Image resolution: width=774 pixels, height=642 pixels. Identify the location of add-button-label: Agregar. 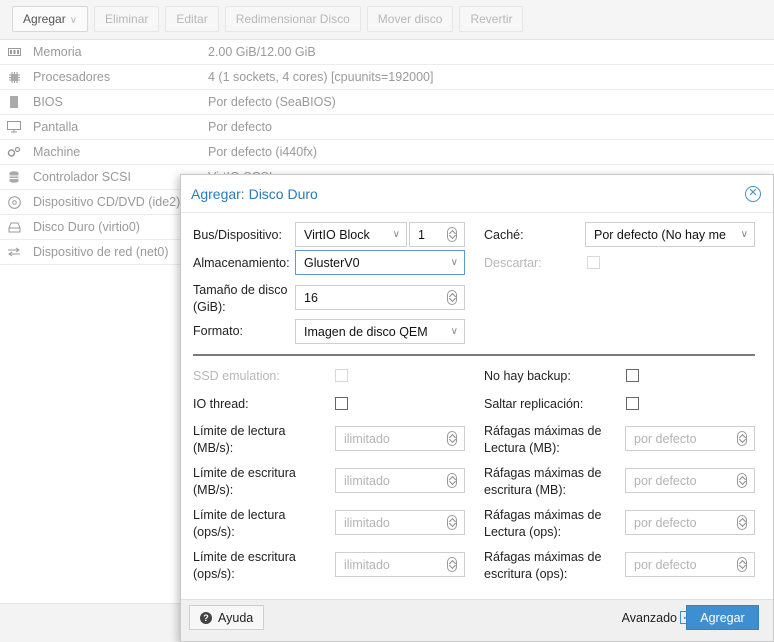
(44, 19).